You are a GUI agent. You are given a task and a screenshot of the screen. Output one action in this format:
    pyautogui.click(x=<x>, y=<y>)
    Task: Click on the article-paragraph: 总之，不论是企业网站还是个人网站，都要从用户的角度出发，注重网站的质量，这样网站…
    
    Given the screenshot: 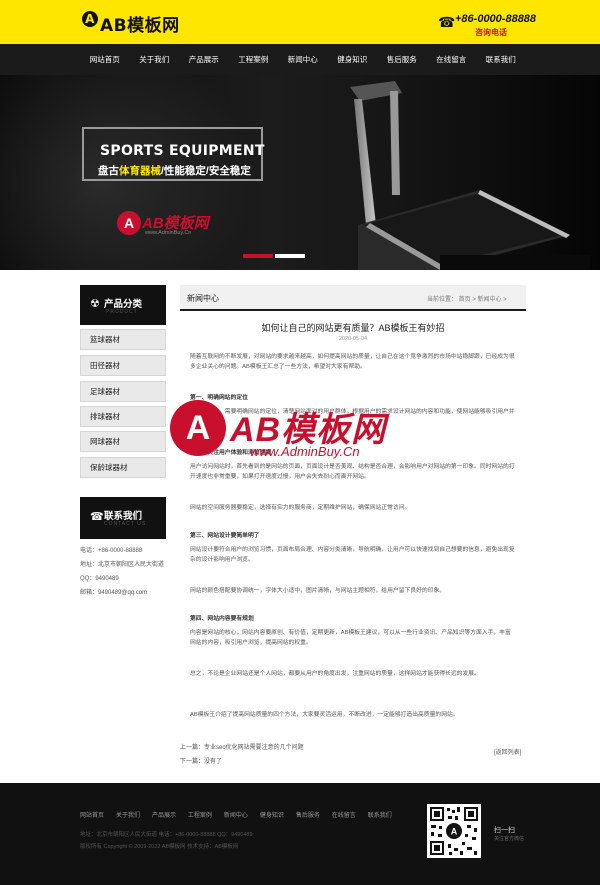 What is the action you would take?
    pyautogui.click(x=335, y=674)
    